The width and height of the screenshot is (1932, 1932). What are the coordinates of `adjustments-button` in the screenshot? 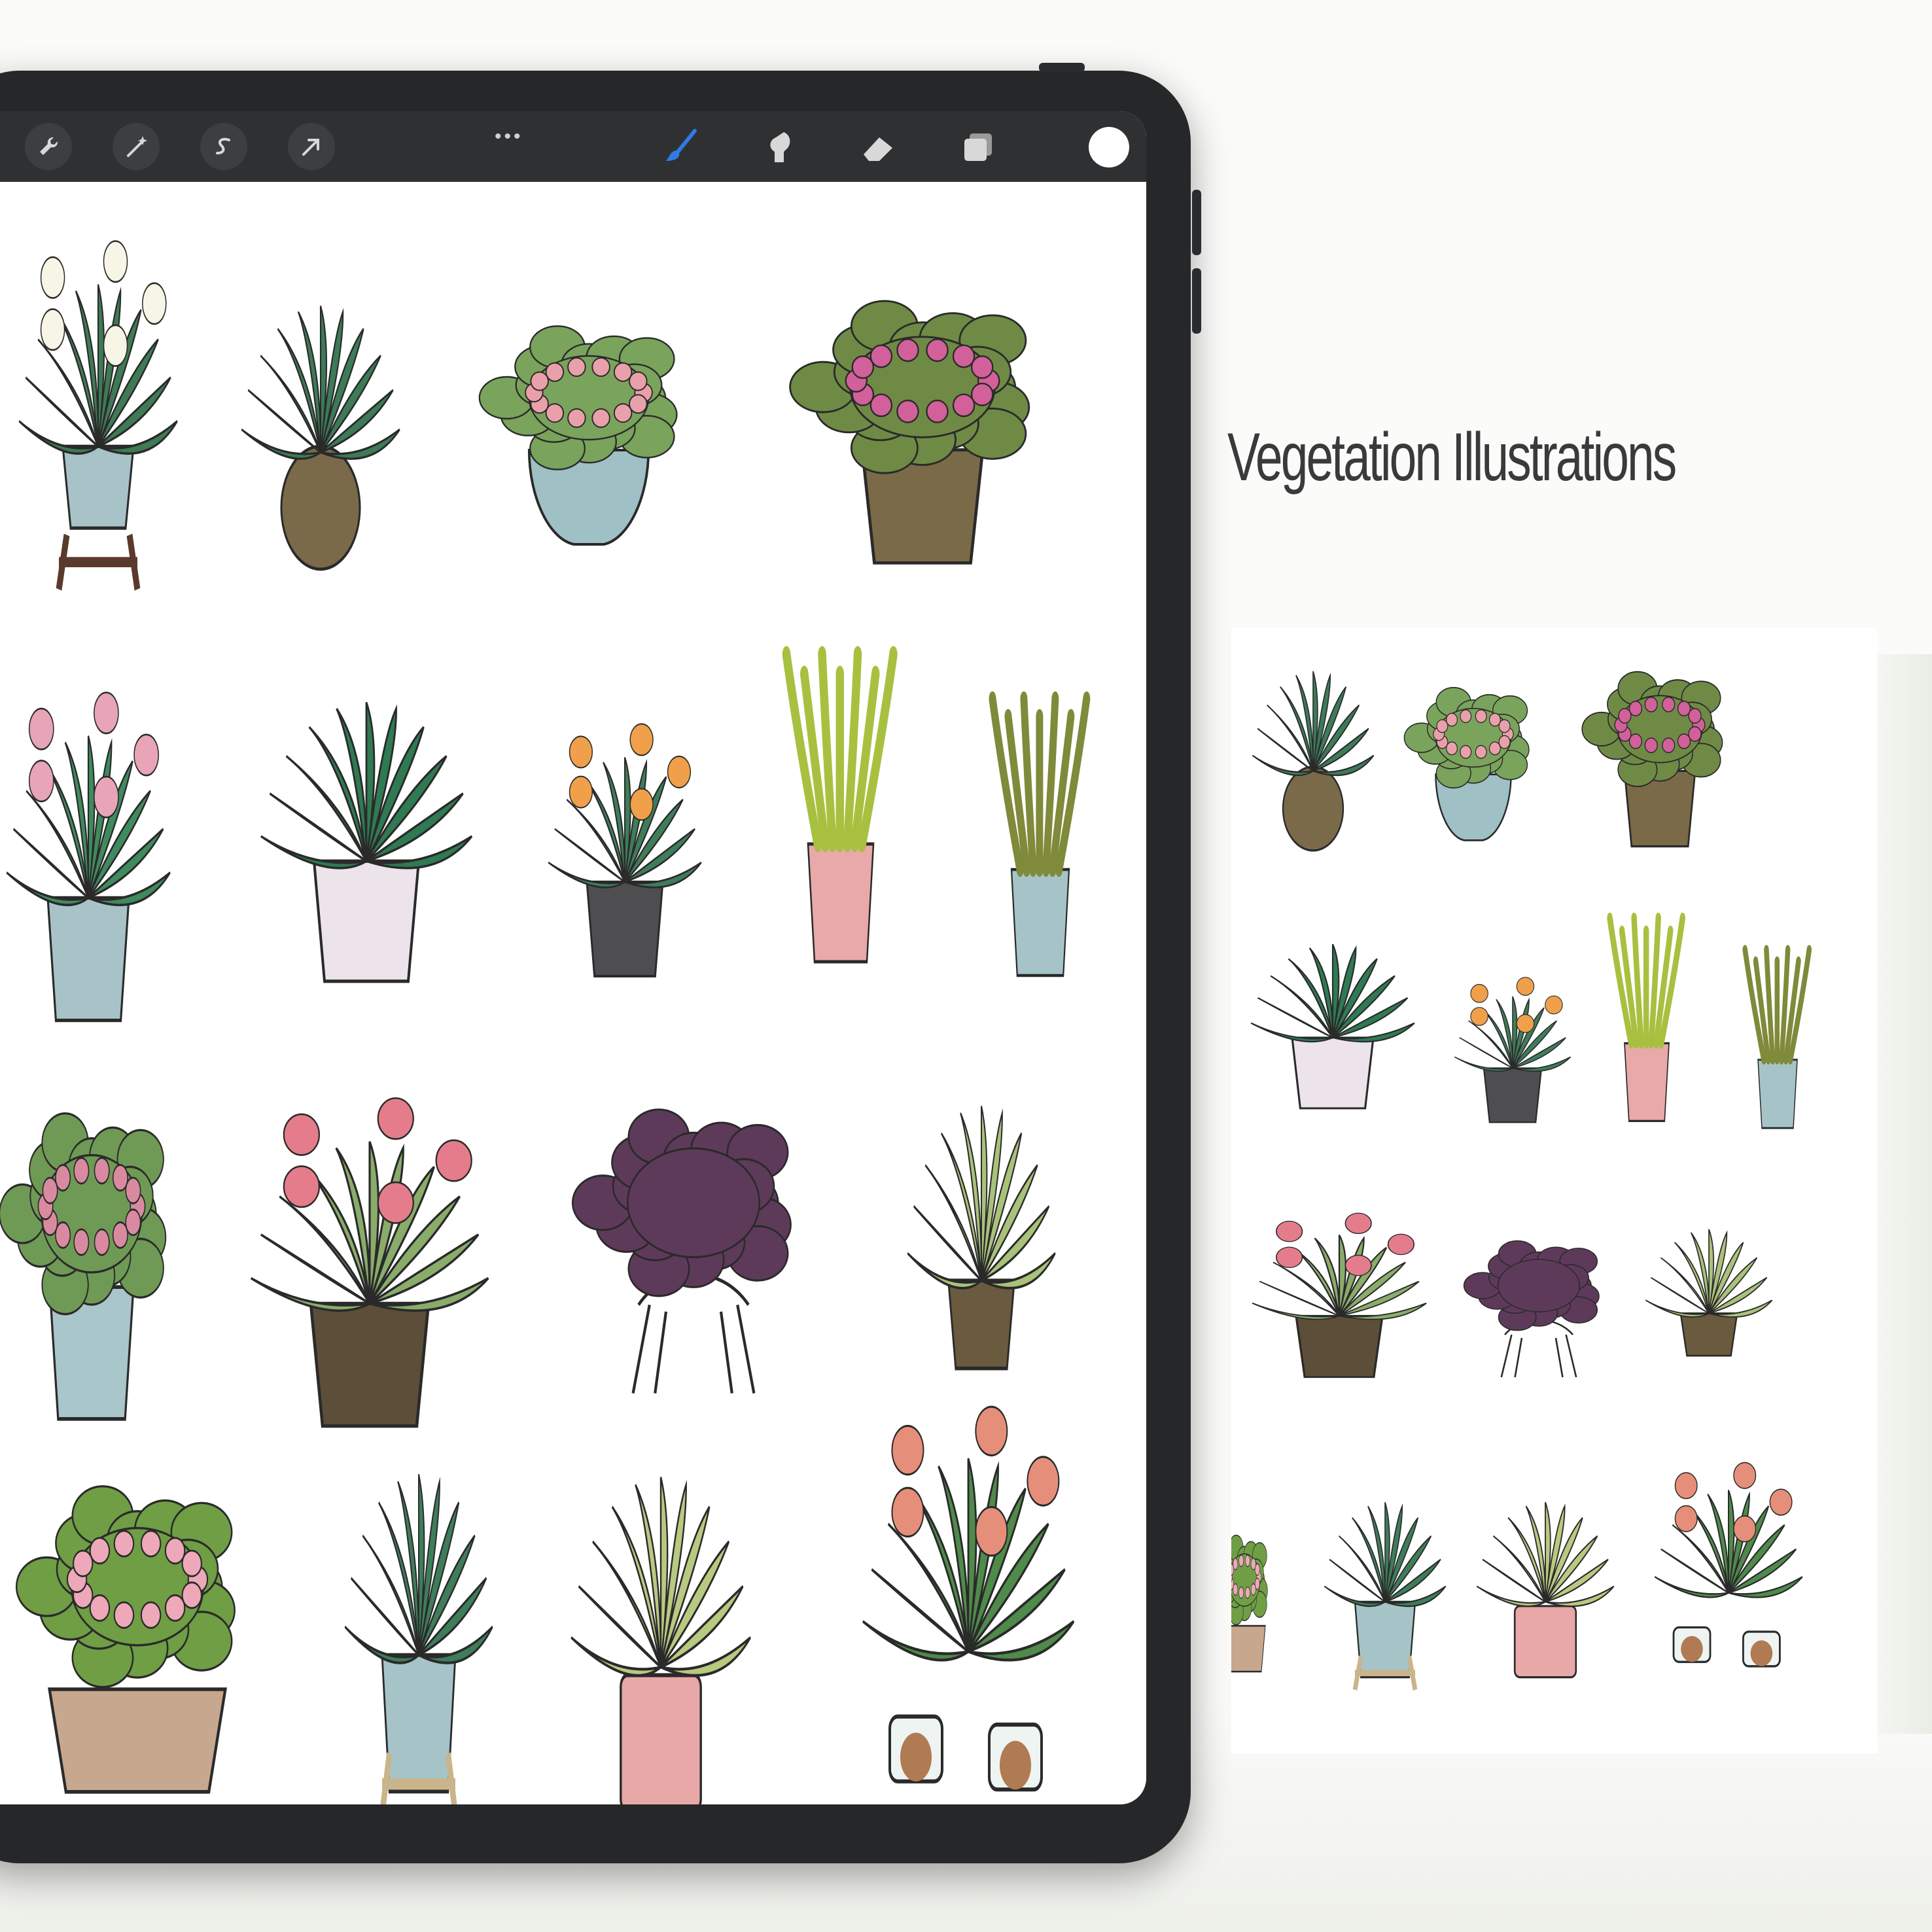 It's located at (136, 146).